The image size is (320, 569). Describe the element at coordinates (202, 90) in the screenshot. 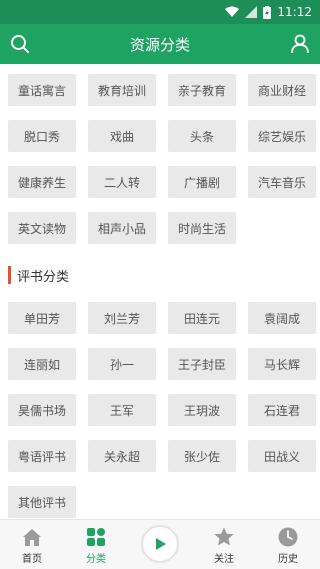

I see `category-item: 亲子教育` at that location.